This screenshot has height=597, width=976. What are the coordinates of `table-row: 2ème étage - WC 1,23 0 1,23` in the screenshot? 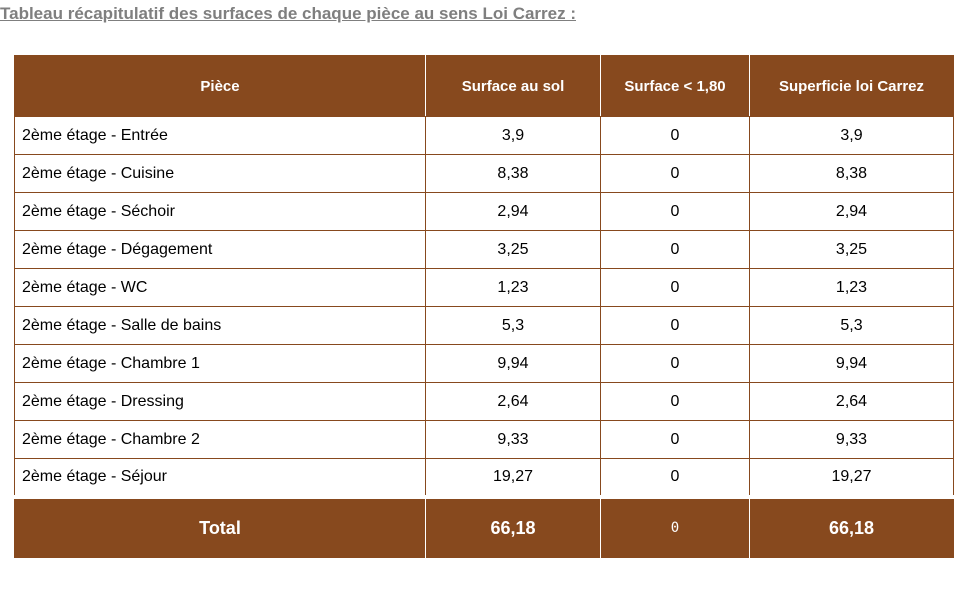 It's located at (484, 287).